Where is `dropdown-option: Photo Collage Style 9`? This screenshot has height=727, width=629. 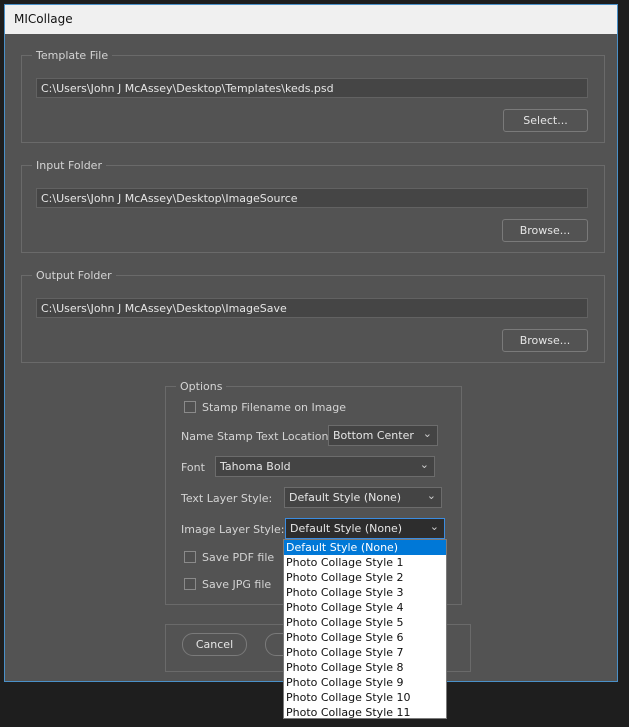 dropdown-option: Photo Collage Style 9 is located at coordinates (365, 682).